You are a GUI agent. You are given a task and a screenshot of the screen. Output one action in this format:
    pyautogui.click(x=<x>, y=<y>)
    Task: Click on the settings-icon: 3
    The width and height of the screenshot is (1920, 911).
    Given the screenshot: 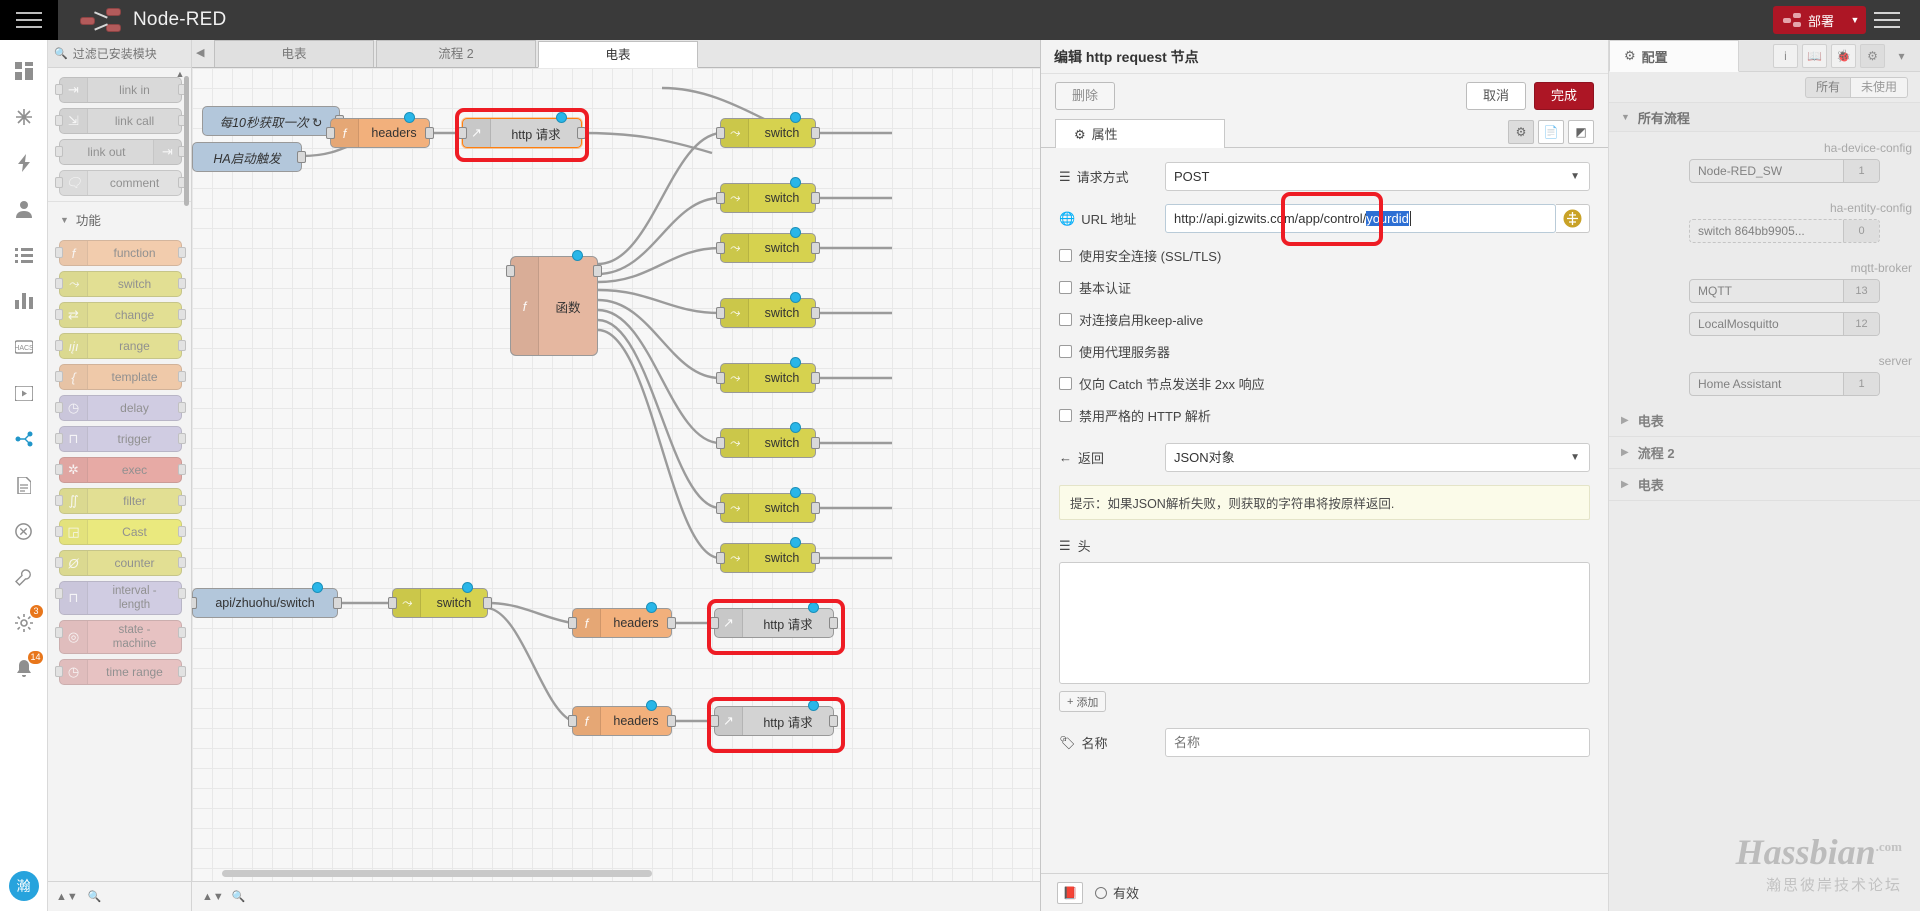 What is the action you would take?
    pyautogui.click(x=25, y=622)
    